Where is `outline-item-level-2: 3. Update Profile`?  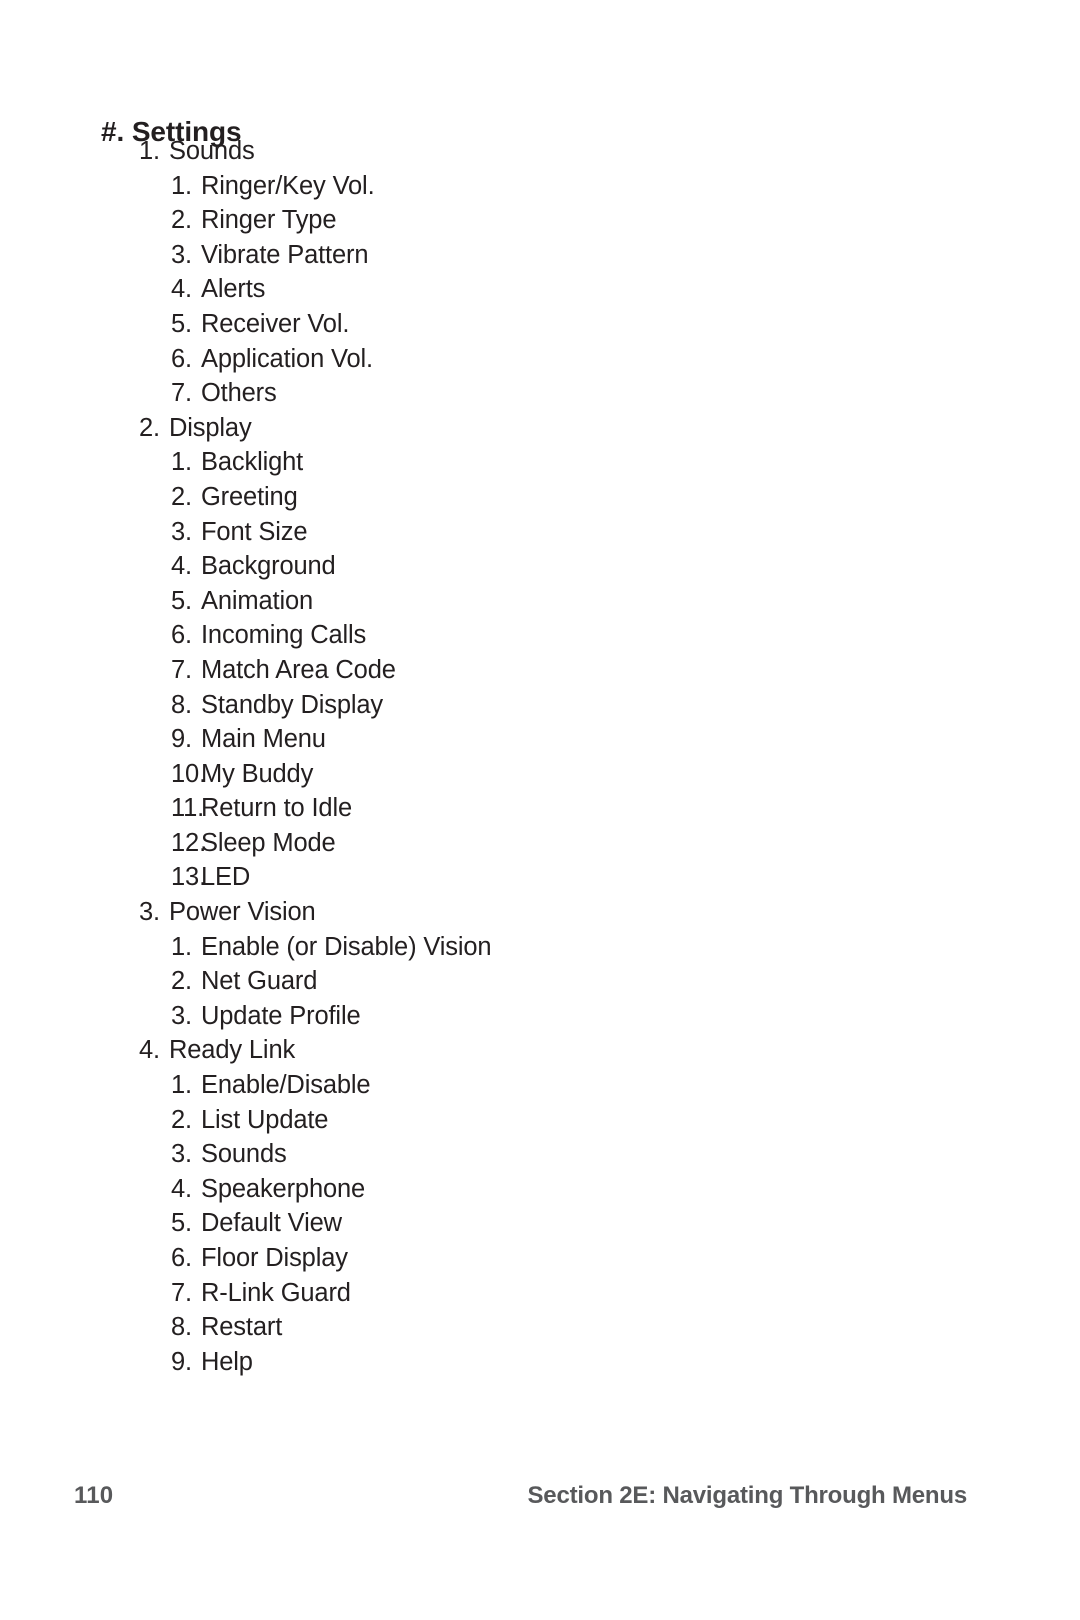 outline-item-level-2: 3. Update Profile is located at coordinates (540, 1016).